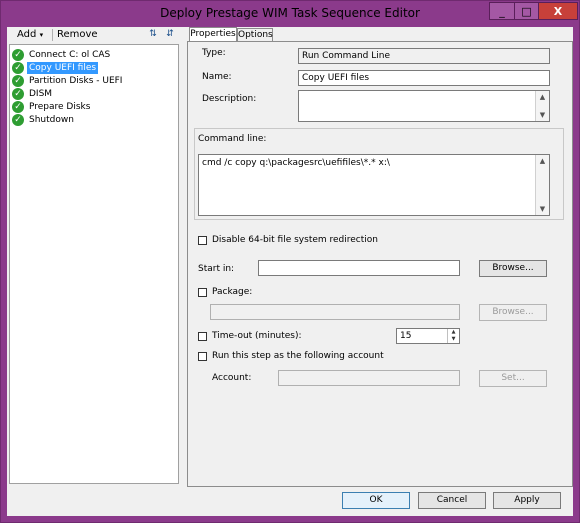 The height and width of the screenshot is (523, 580). What do you see at coordinates (335, 312) in the screenshot?
I see `package-field` at bounding box center [335, 312].